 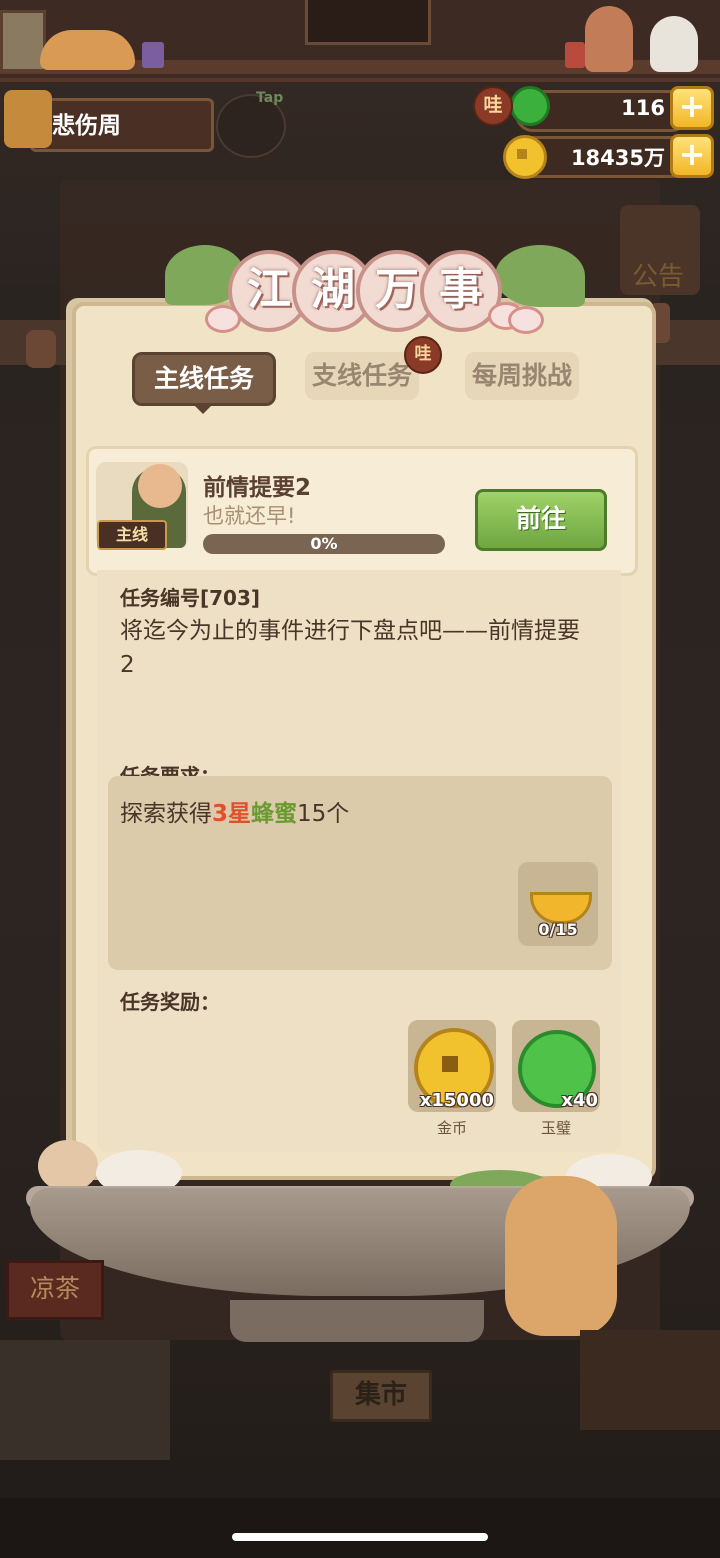 What do you see at coordinates (365, 291) in the screenshot?
I see `panel-title: 江 湖 万 事` at bounding box center [365, 291].